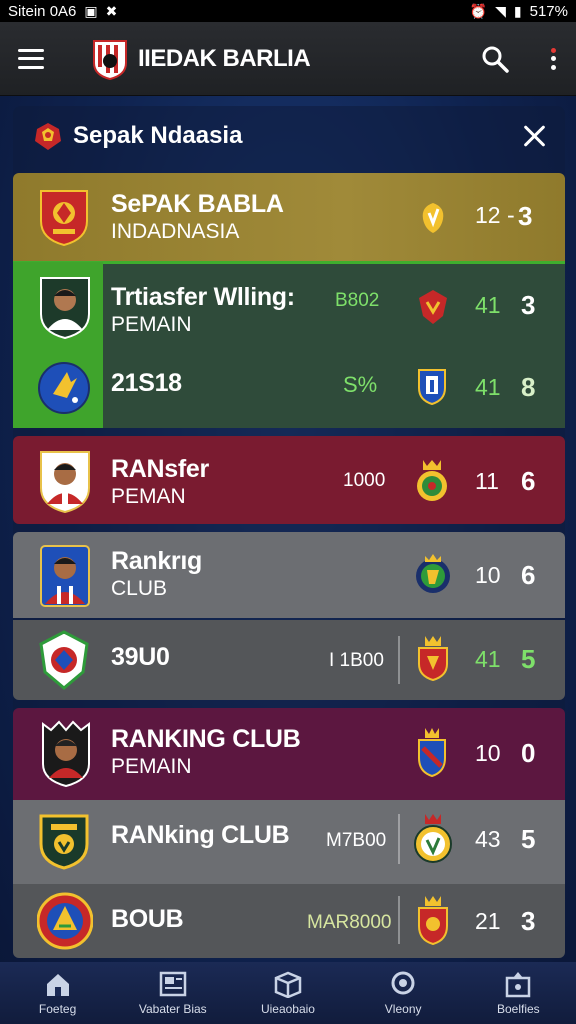 The height and width of the screenshot is (1024, 576). What do you see at coordinates (289, 660) in the screenshot?
I see `list-item: 39U0 I 1B00 41 5` at bounding box center [289, 660].